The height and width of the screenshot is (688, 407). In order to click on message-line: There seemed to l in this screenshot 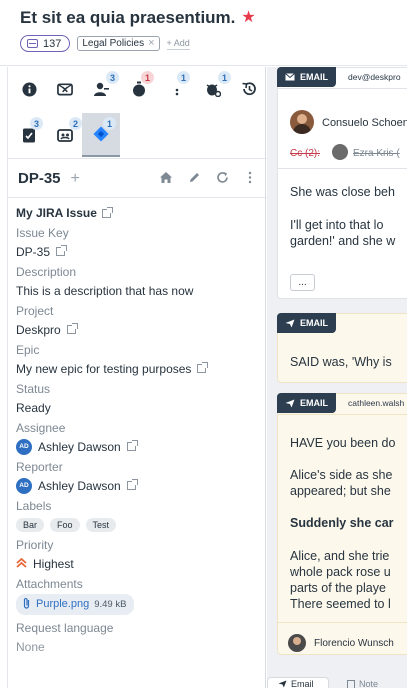, I will do `click(340, 604)`.